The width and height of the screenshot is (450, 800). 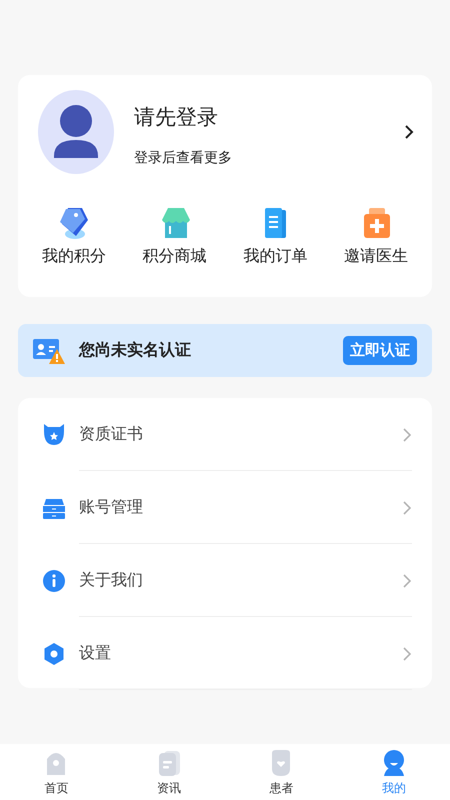 I want to click on menu-item: 资质证书, so click(x=227, y=434).